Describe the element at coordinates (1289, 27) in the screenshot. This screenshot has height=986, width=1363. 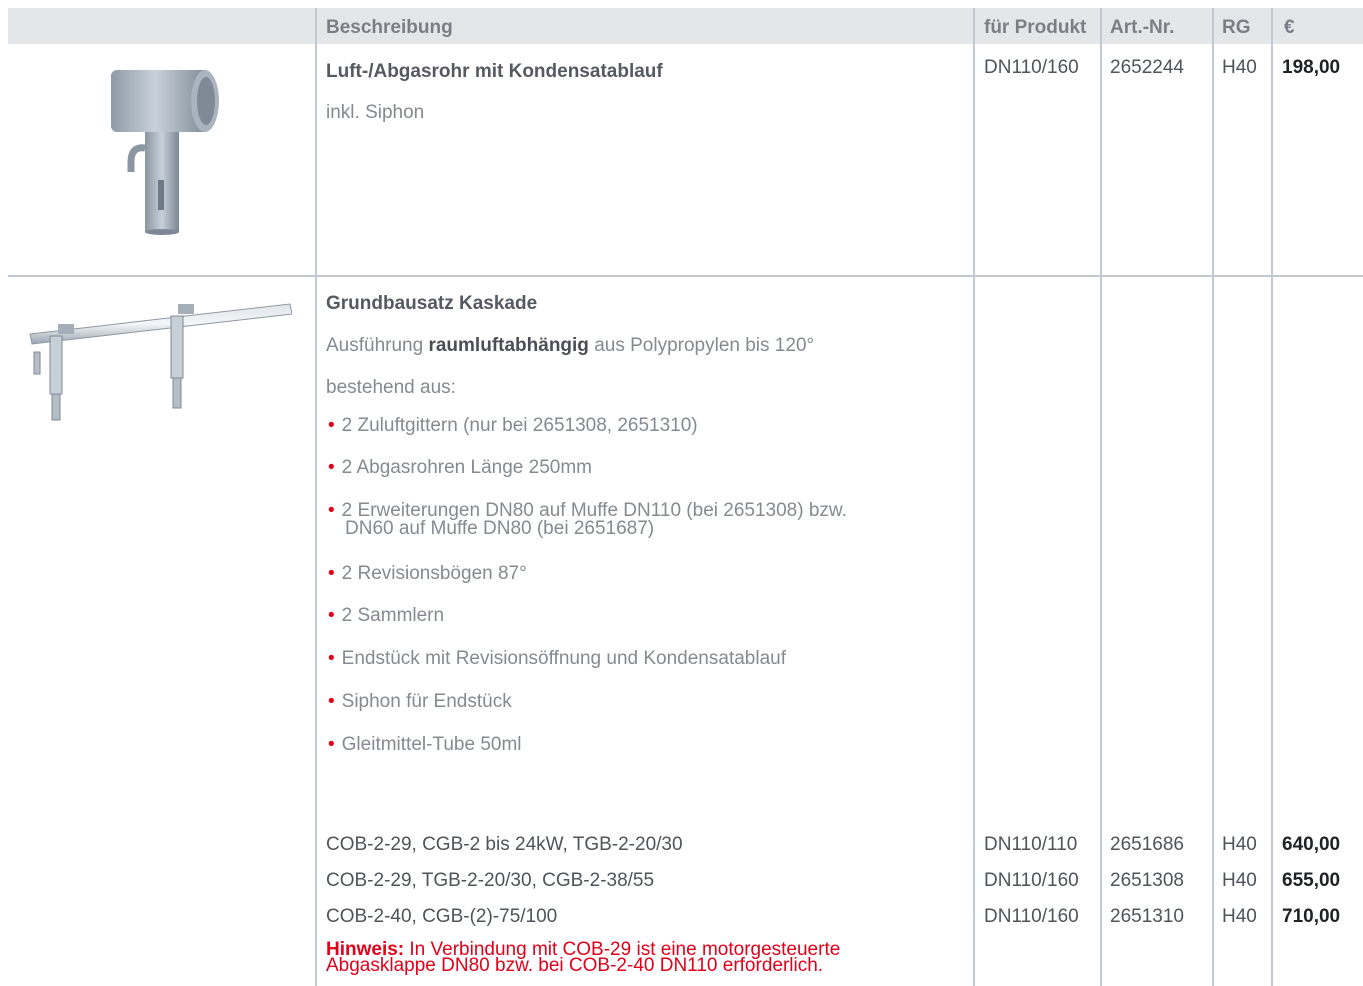
I see `header-price: €` at that location.